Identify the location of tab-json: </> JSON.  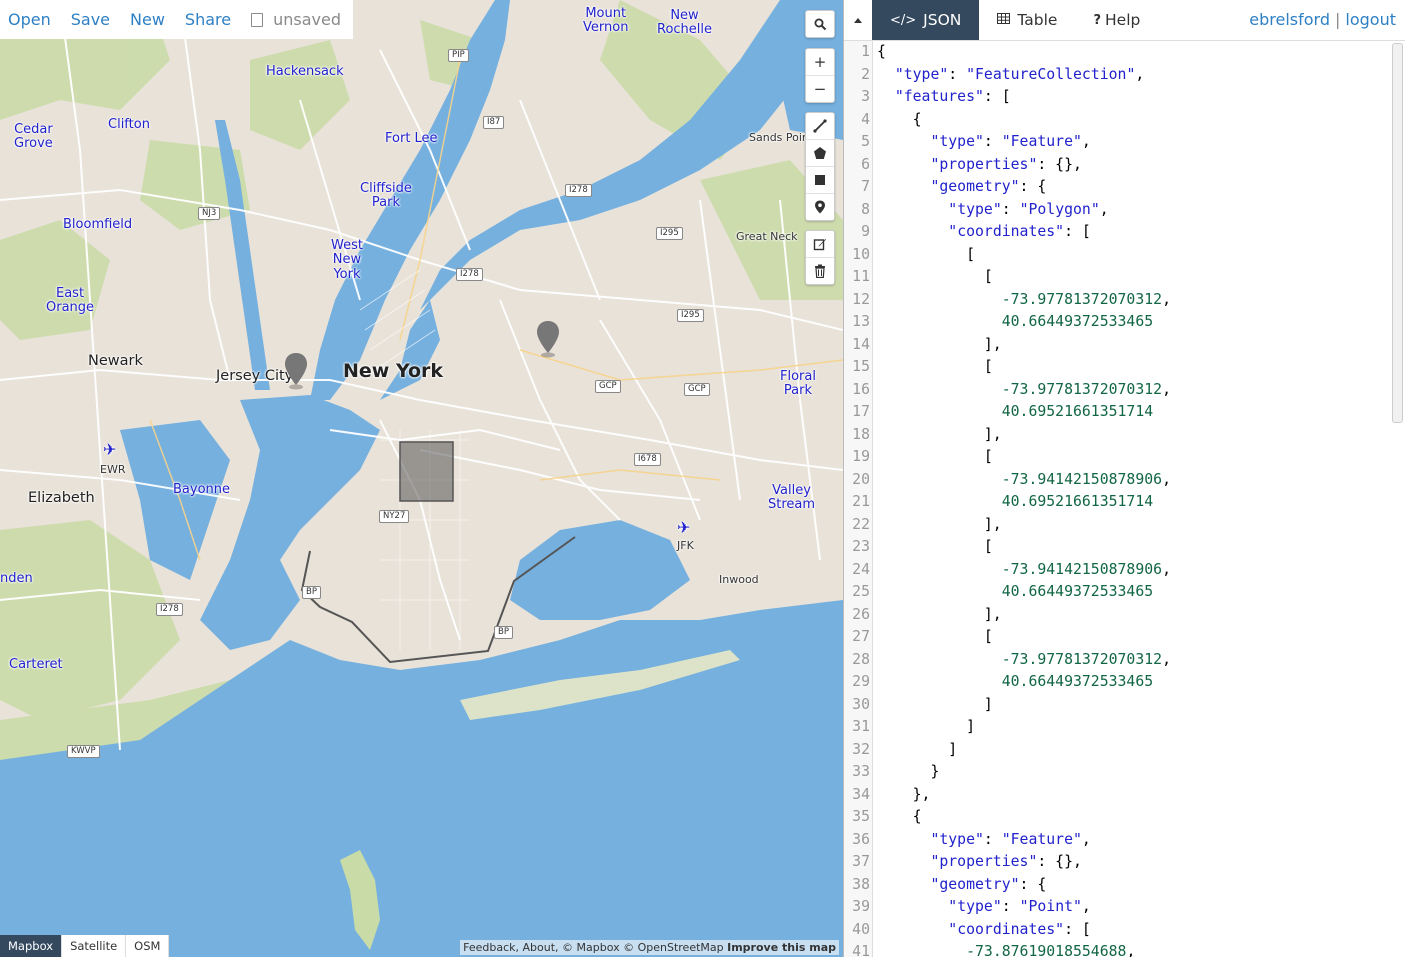
(926, 20).